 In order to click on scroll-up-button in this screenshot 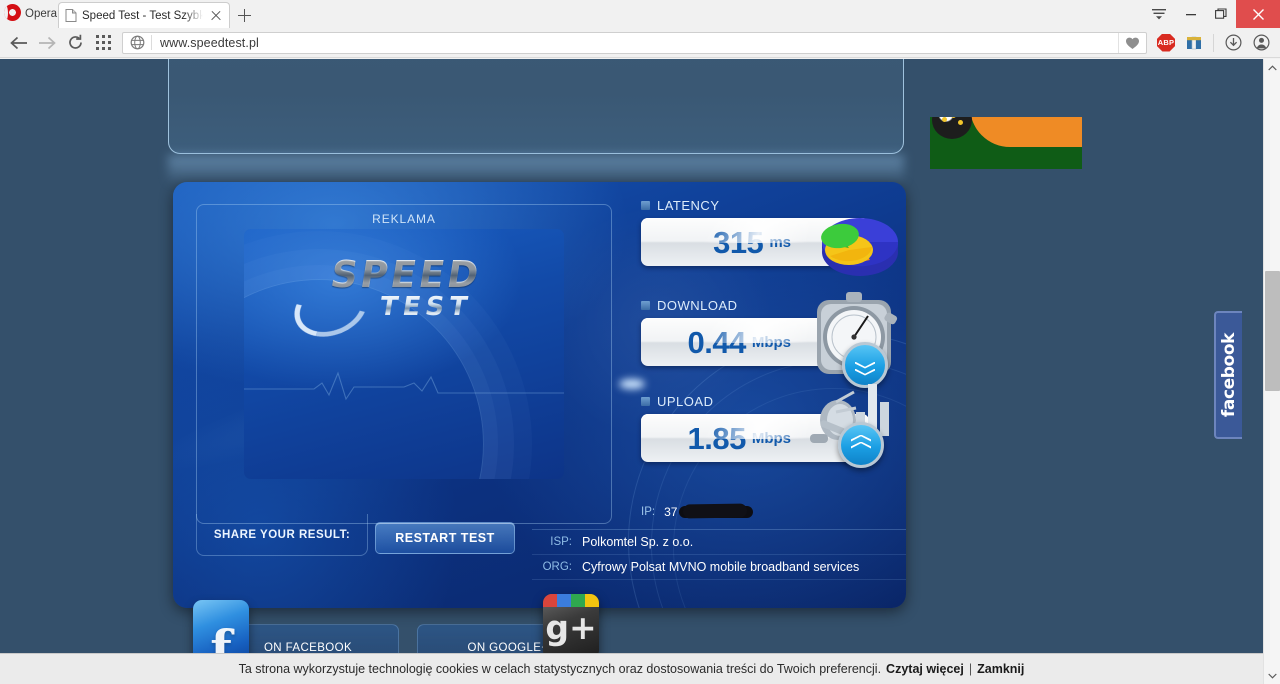, I will do `click(1272, 67)`.